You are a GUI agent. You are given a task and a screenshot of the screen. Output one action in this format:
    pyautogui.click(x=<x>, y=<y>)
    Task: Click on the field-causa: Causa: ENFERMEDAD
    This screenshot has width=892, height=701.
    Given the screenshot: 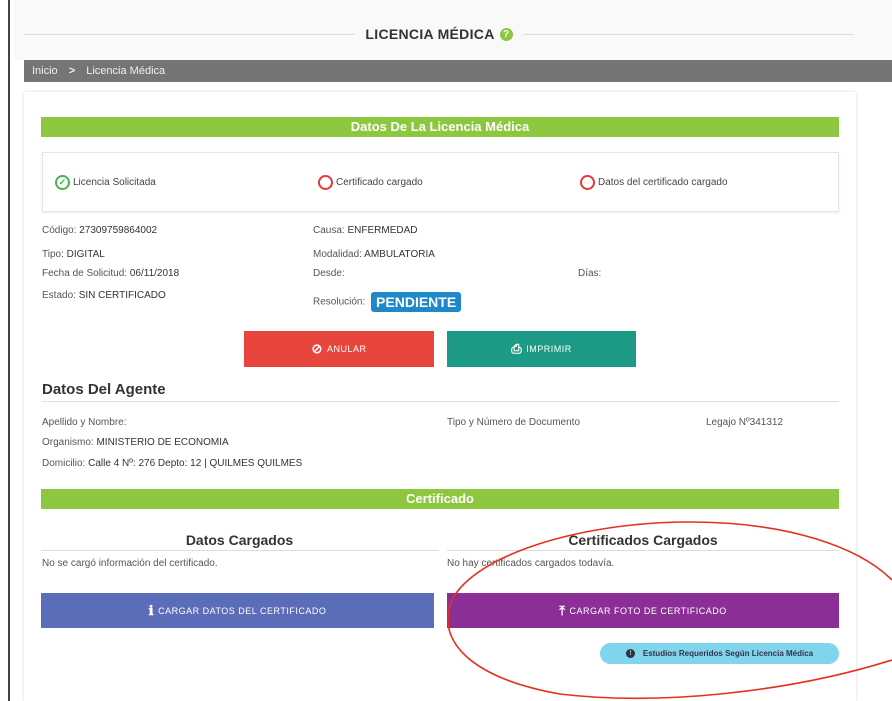 What is the action you would take?
    pyautogui.click(x=365, y=230)
    